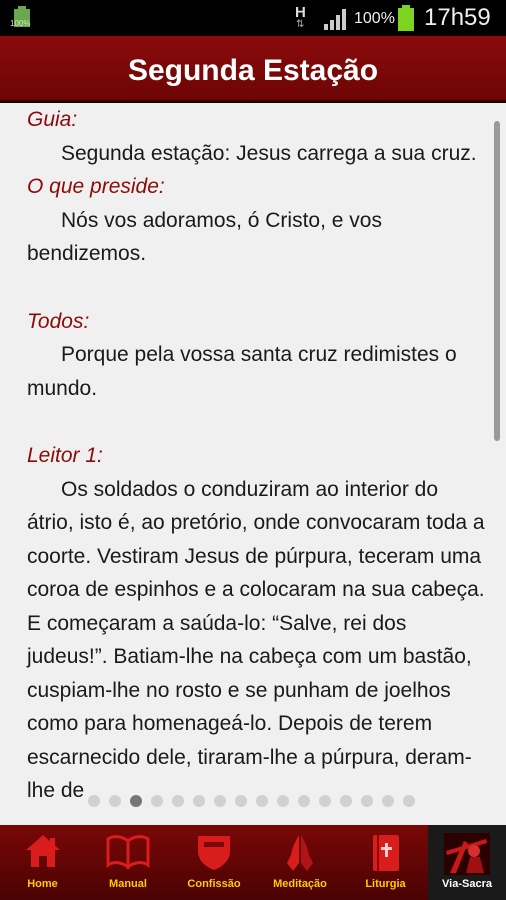 The height and width of the screenshot is (900, 506). I want to click on nav-label: Meditação, so click(300, 884).